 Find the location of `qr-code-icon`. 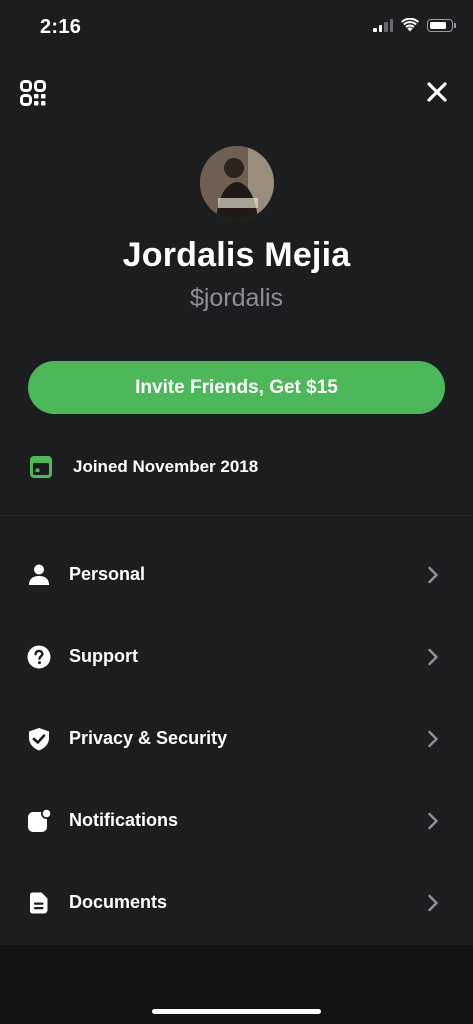

qr-code-icon is located at coordinates (33, 93).